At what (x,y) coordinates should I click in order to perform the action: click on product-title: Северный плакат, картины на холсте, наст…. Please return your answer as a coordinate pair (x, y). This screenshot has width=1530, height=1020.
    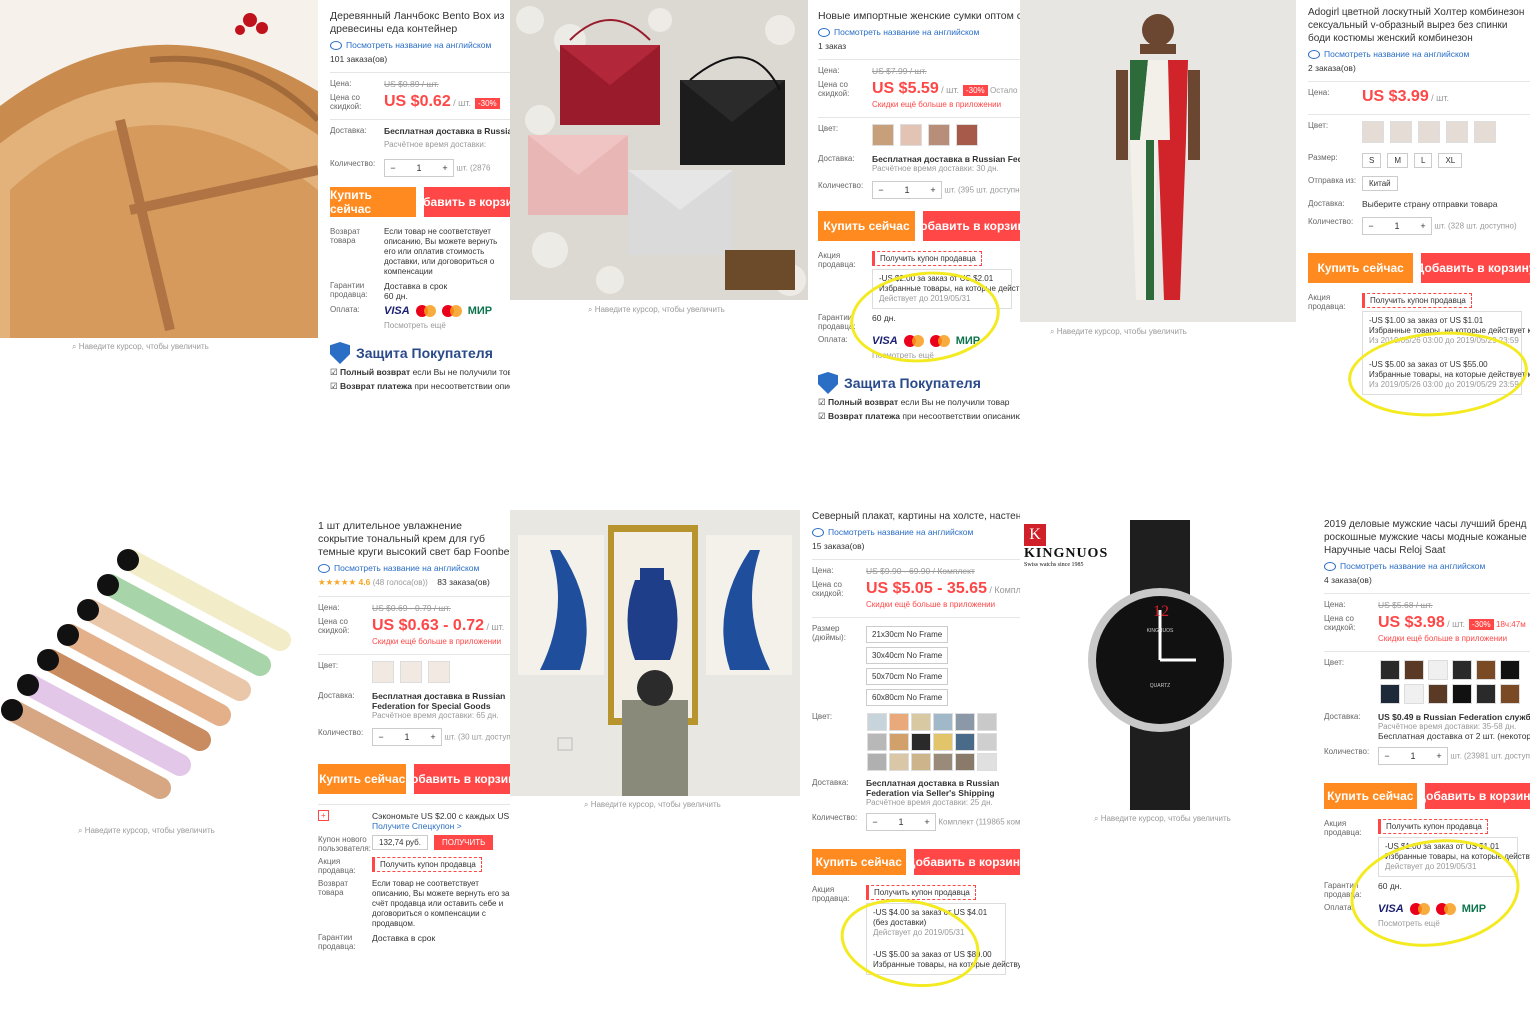
    Looking at the image, I should click on (916, 516).